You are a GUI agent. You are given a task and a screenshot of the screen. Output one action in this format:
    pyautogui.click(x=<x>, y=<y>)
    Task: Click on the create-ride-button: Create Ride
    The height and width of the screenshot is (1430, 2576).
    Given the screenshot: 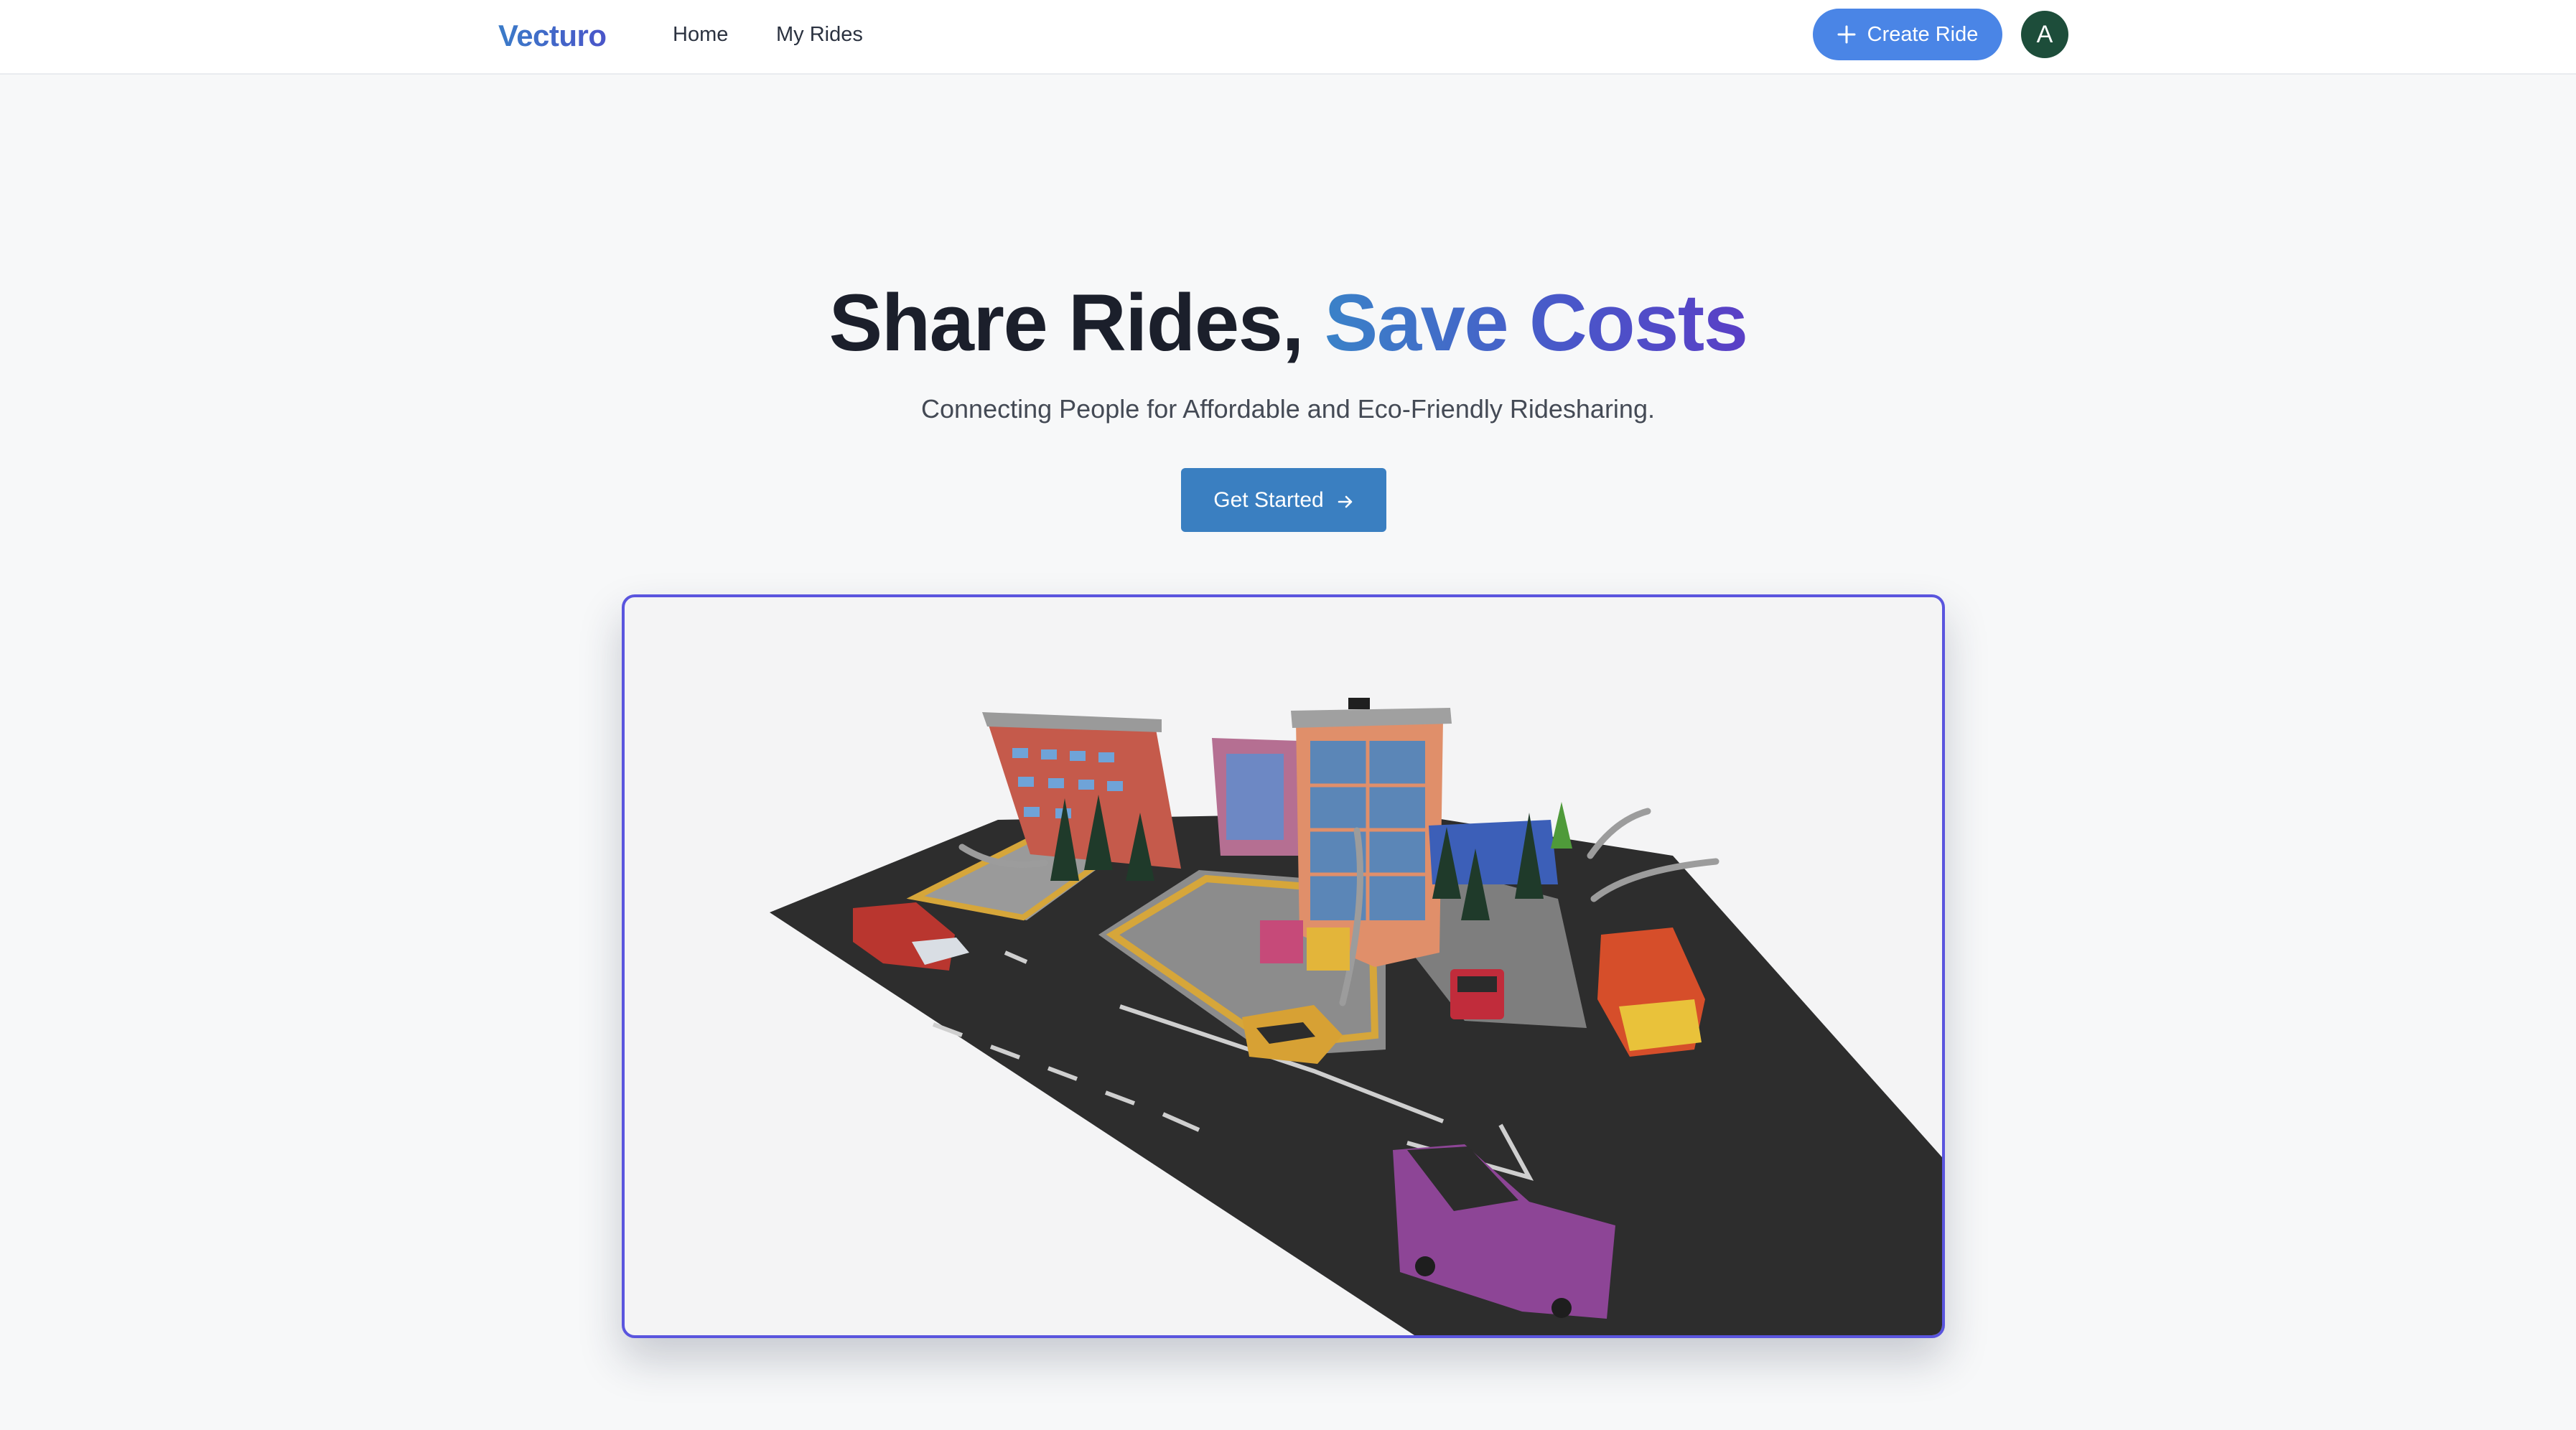 What is the action you would take?
    pyautogui.click(x=1907, y=34)
    